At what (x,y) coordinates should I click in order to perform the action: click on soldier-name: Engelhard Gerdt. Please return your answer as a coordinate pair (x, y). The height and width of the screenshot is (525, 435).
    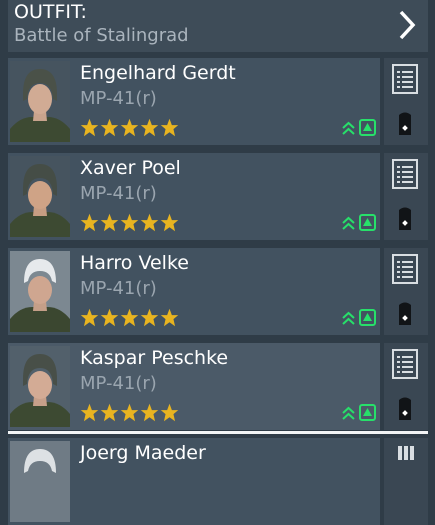
    Looking at the image, I should click on (158, 73).